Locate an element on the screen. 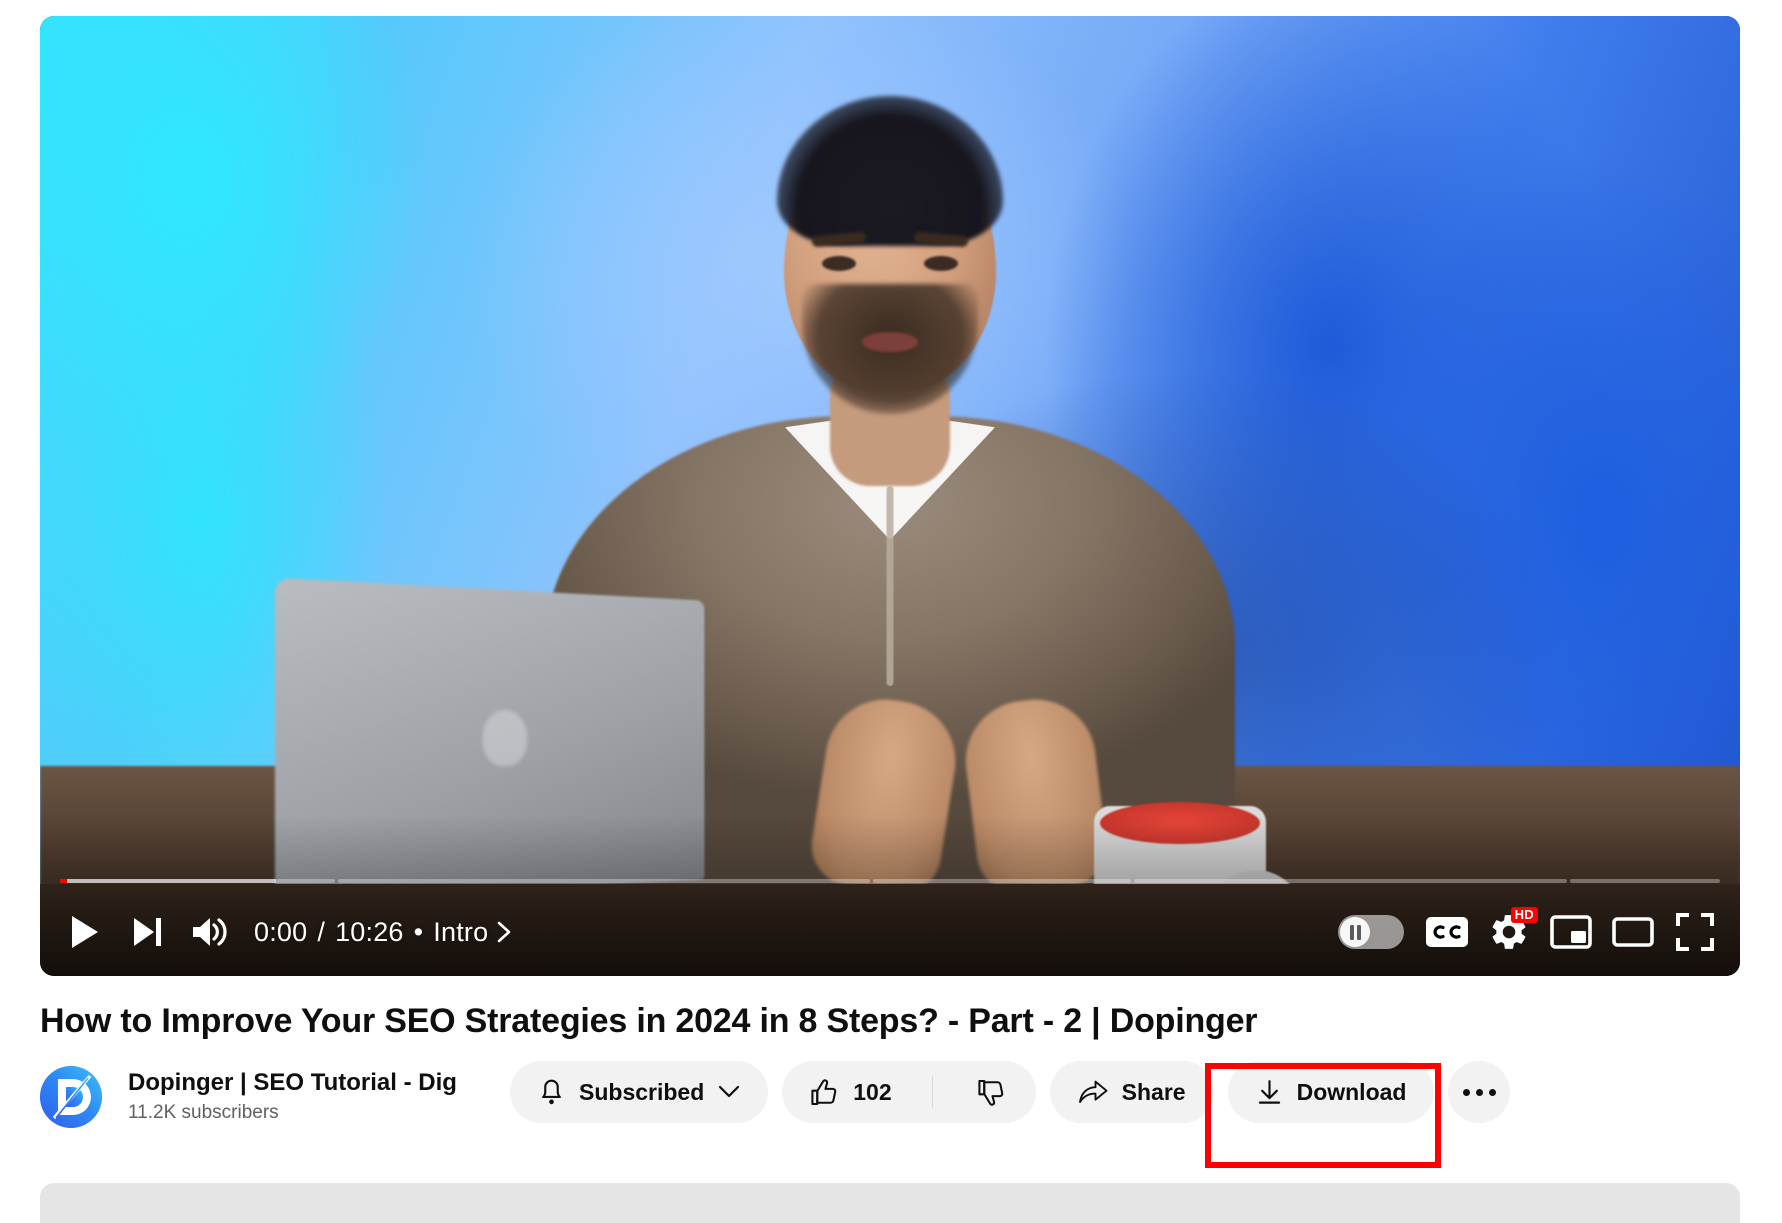  pause-icon is located at coordinates (1355, 932).